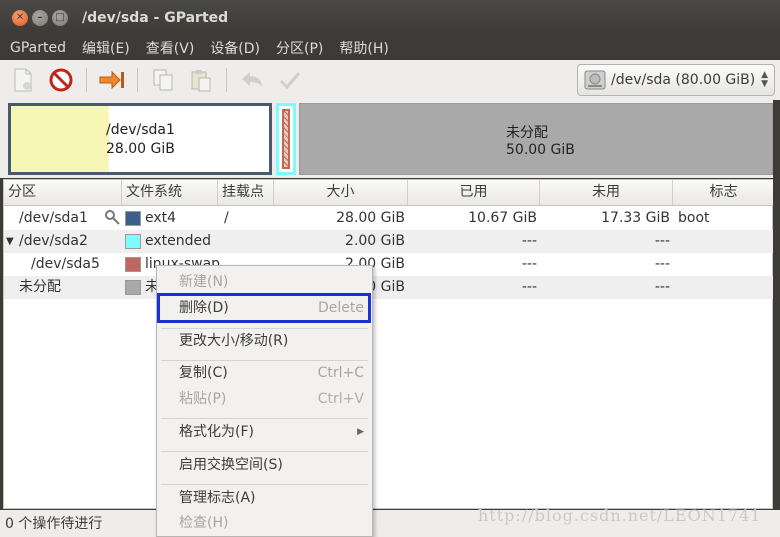 The height and width of the screenshot is (537, 780). What do you see at coordinates (60, 17) in the screenshot?
I see `maximize-window-button: □` at bounding box center [60, 17].